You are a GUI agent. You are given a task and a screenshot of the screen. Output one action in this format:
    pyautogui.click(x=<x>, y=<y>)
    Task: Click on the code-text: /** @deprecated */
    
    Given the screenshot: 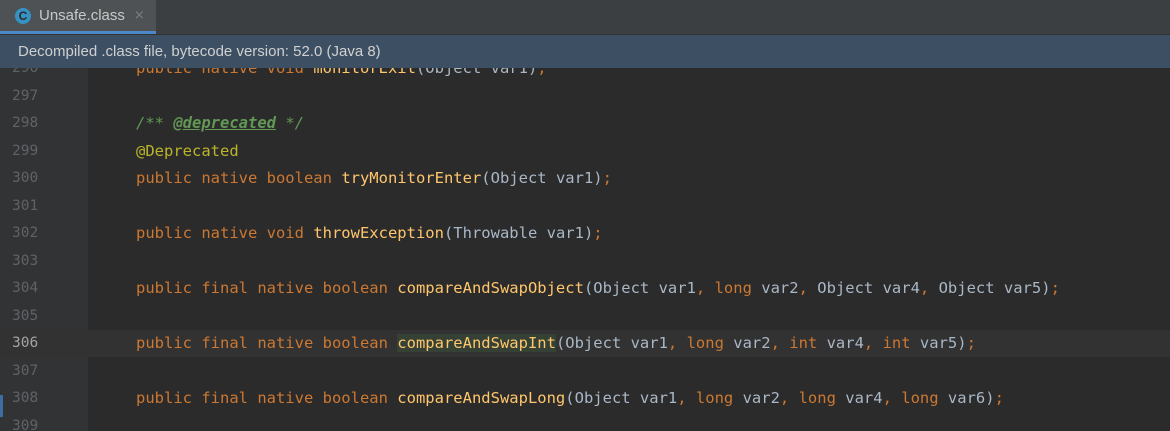 What is the action you would take?
    pyautogui.click(x=220, y=123)
    